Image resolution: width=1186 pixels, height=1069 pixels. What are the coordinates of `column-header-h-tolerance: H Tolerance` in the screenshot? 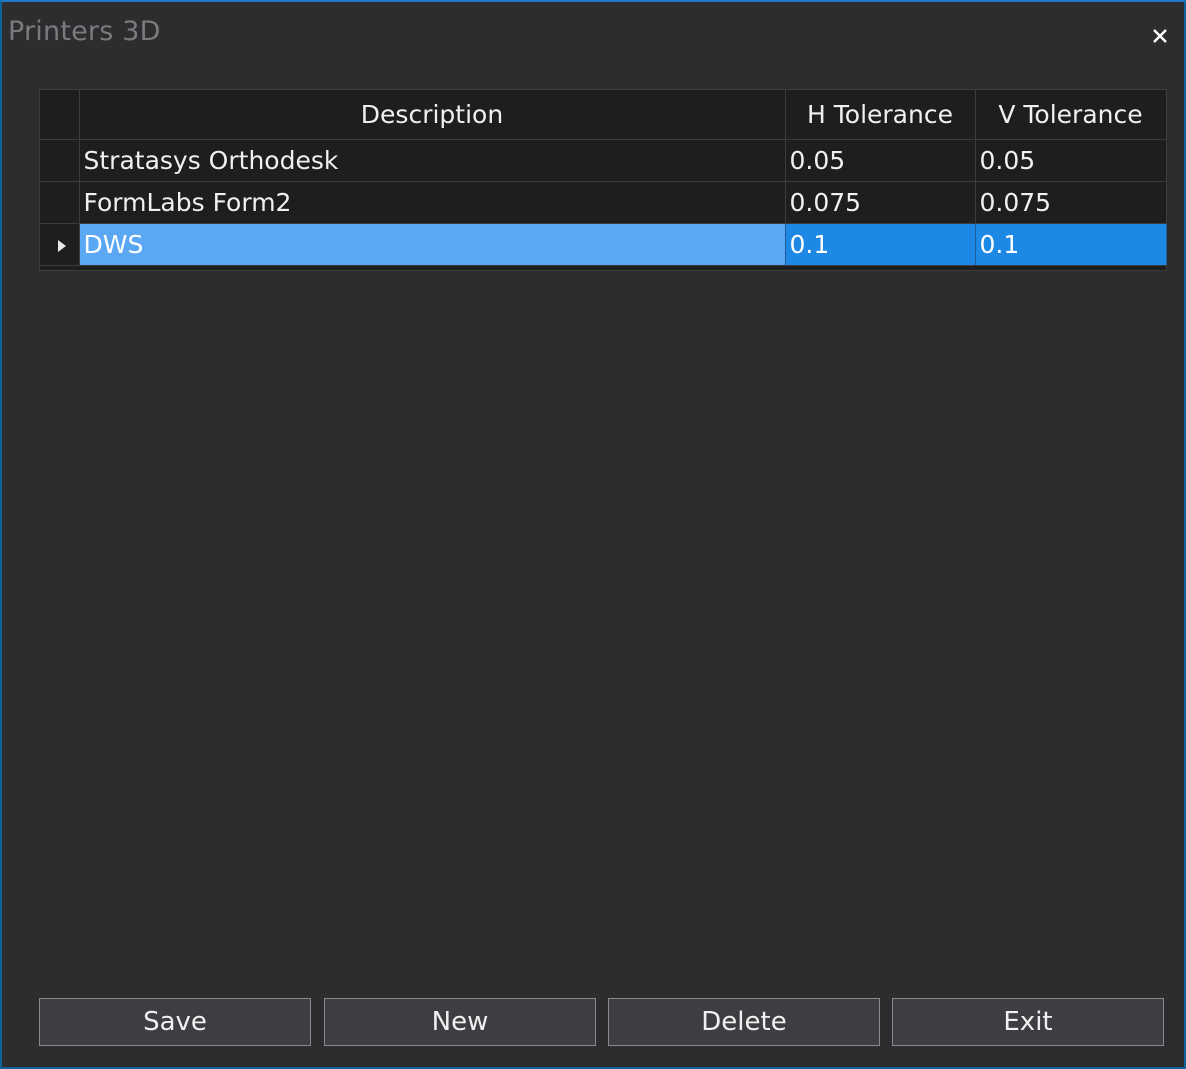 It's located at (880, 115).